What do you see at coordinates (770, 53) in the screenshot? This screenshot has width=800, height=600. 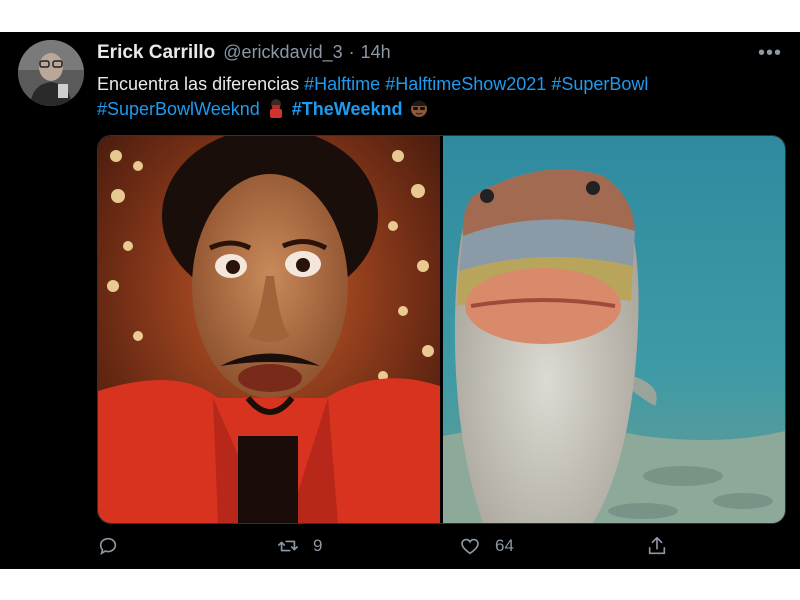 I see `more-options-icon: •••` at bounding box center [770, 53].